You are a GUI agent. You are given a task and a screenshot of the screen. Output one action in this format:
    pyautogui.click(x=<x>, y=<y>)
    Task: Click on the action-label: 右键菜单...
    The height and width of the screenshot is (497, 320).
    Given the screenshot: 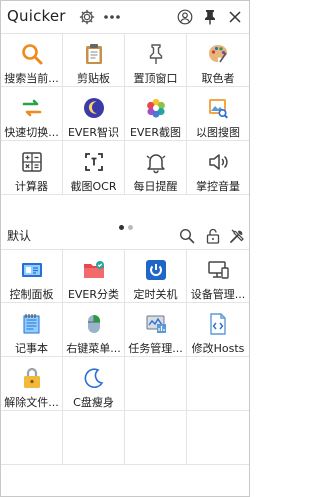 What is the action you would take?
    pyautogui.click(x=93, y=348)
    